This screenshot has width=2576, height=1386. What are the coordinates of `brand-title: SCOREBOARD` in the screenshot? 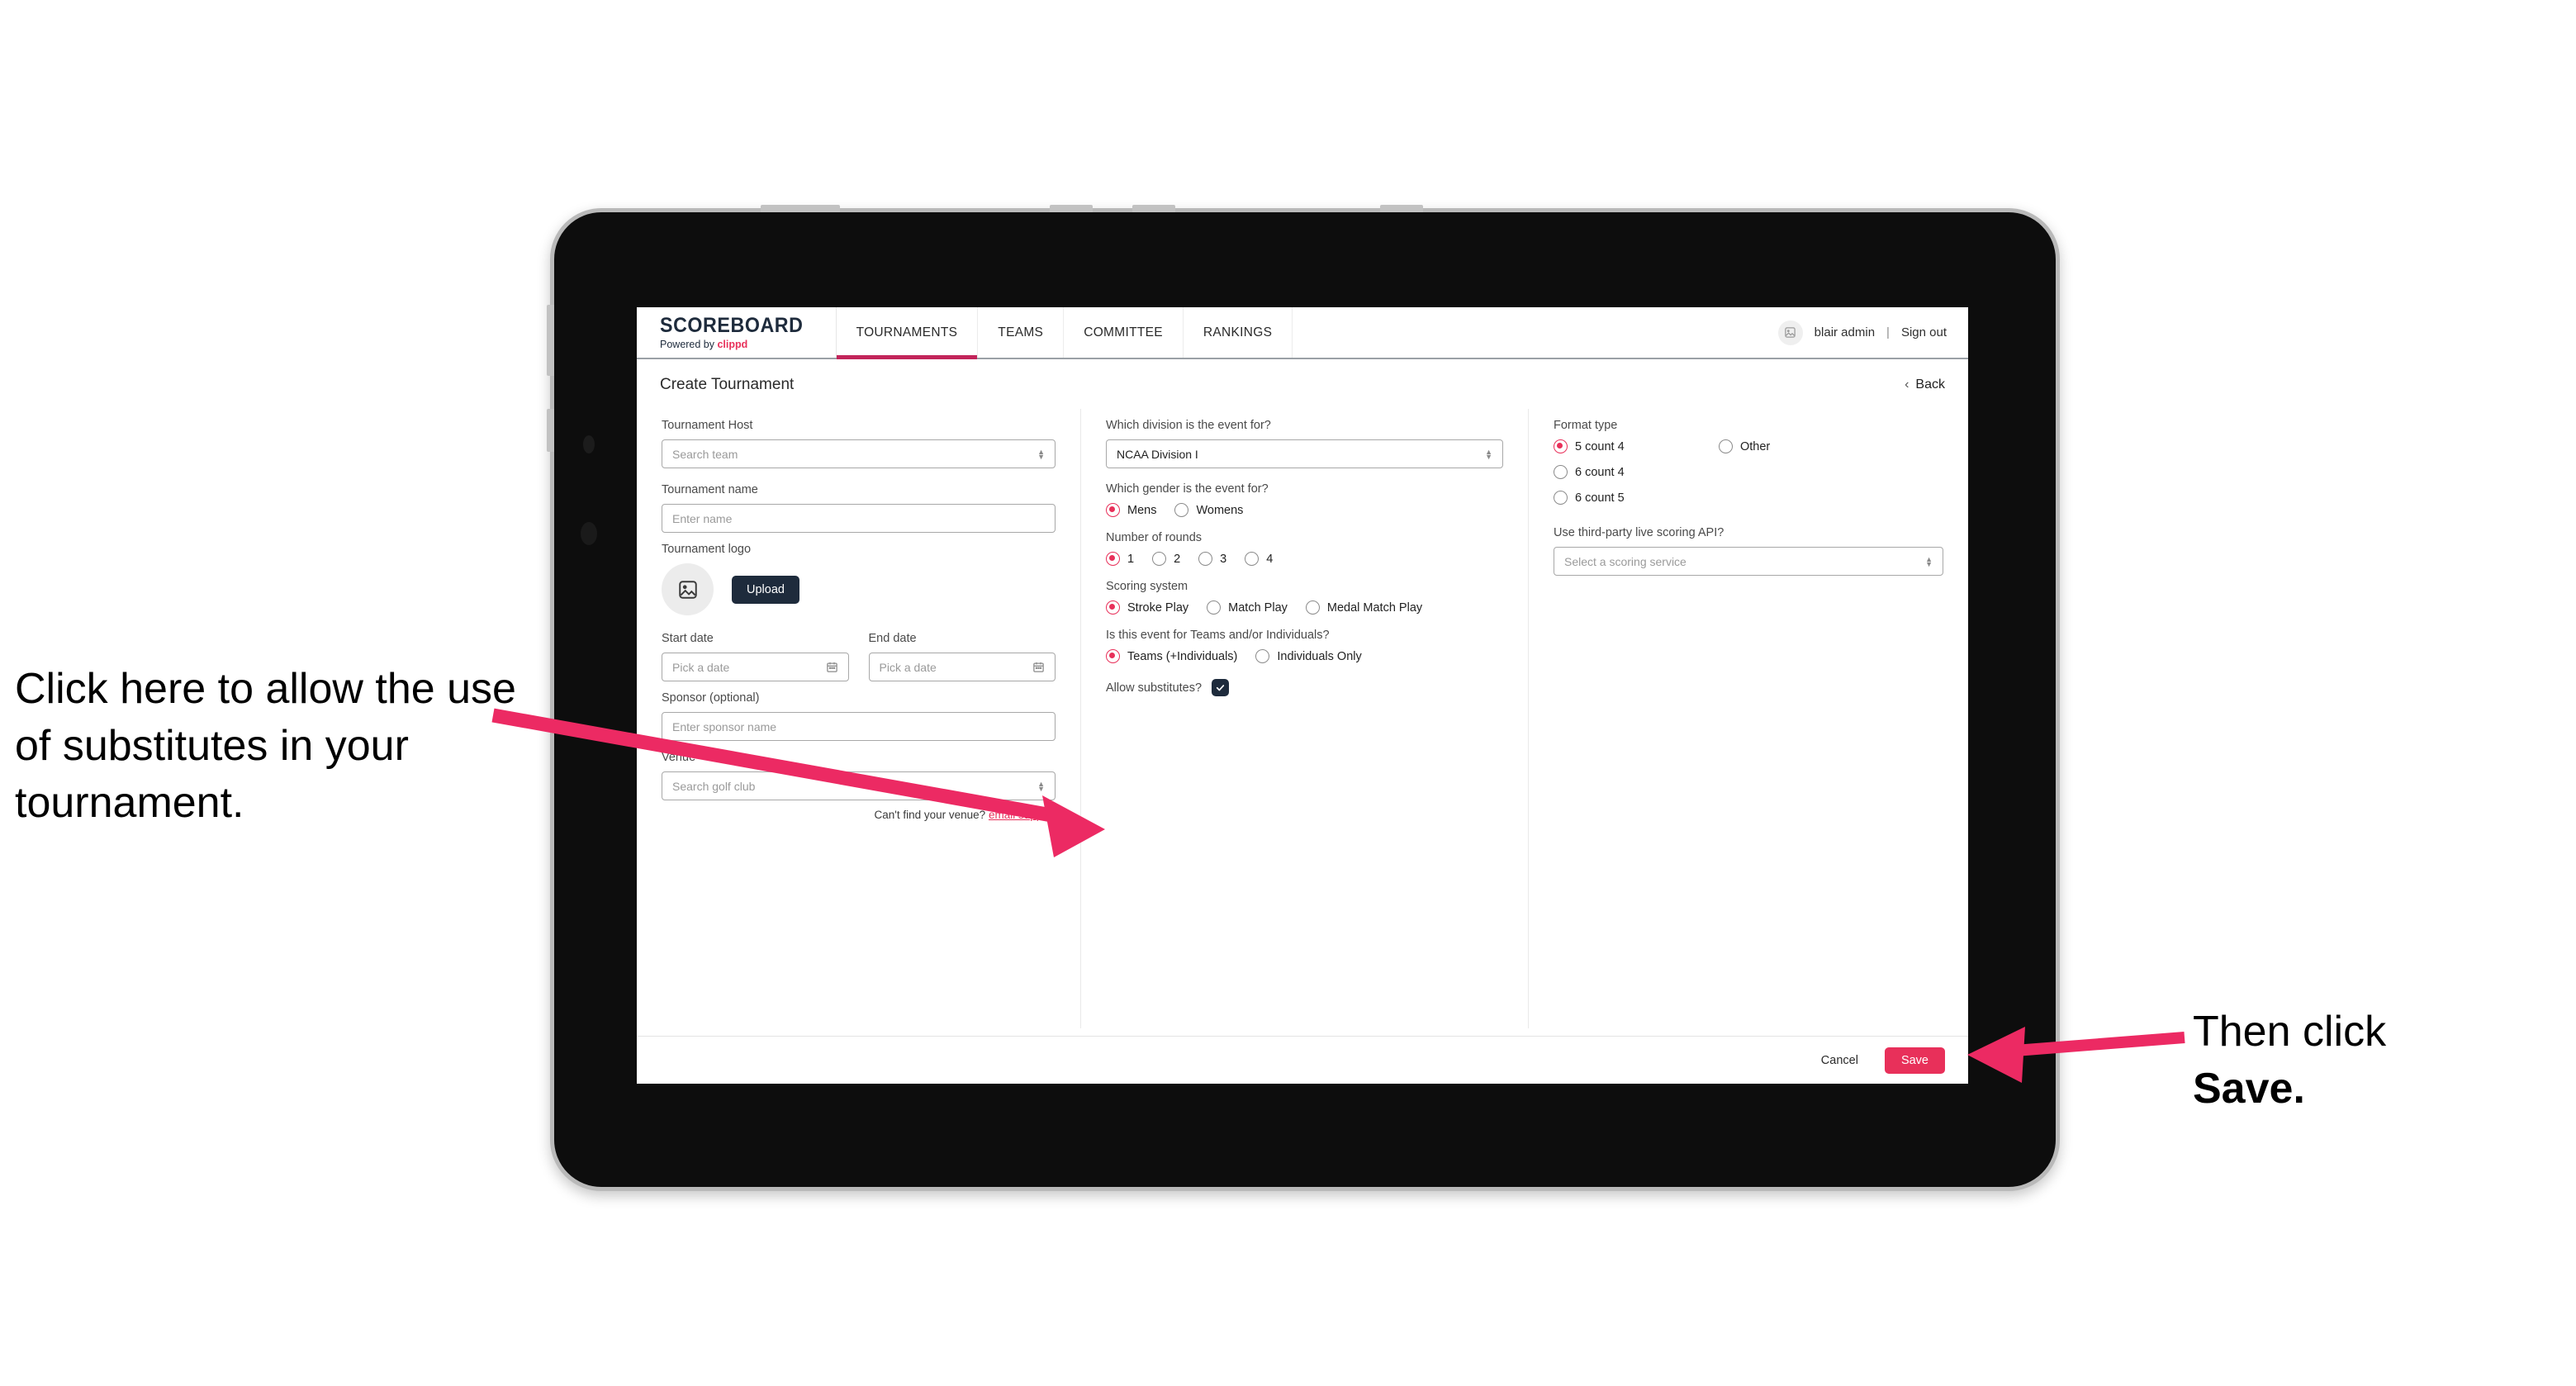 It's located at (732, 325).